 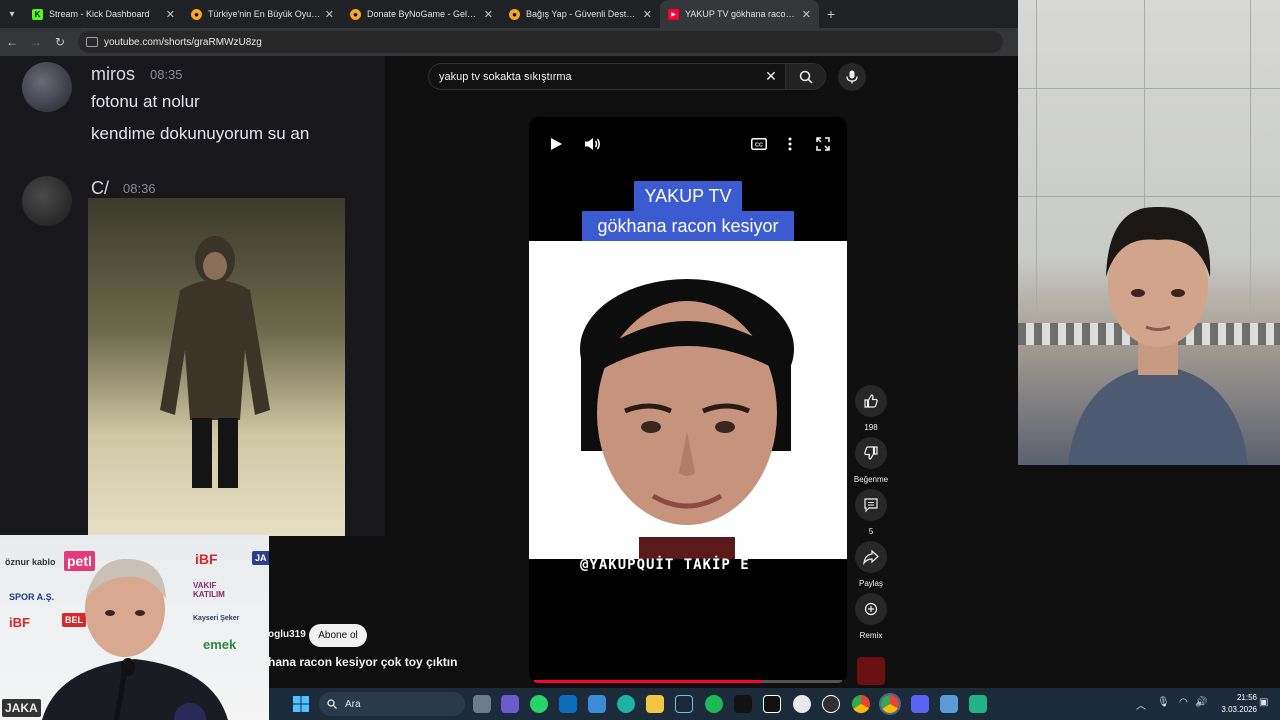 What do you see at coordinates (135, 639) in the screenshot?
I see `coach-figure` at bounding box center [135, 639].